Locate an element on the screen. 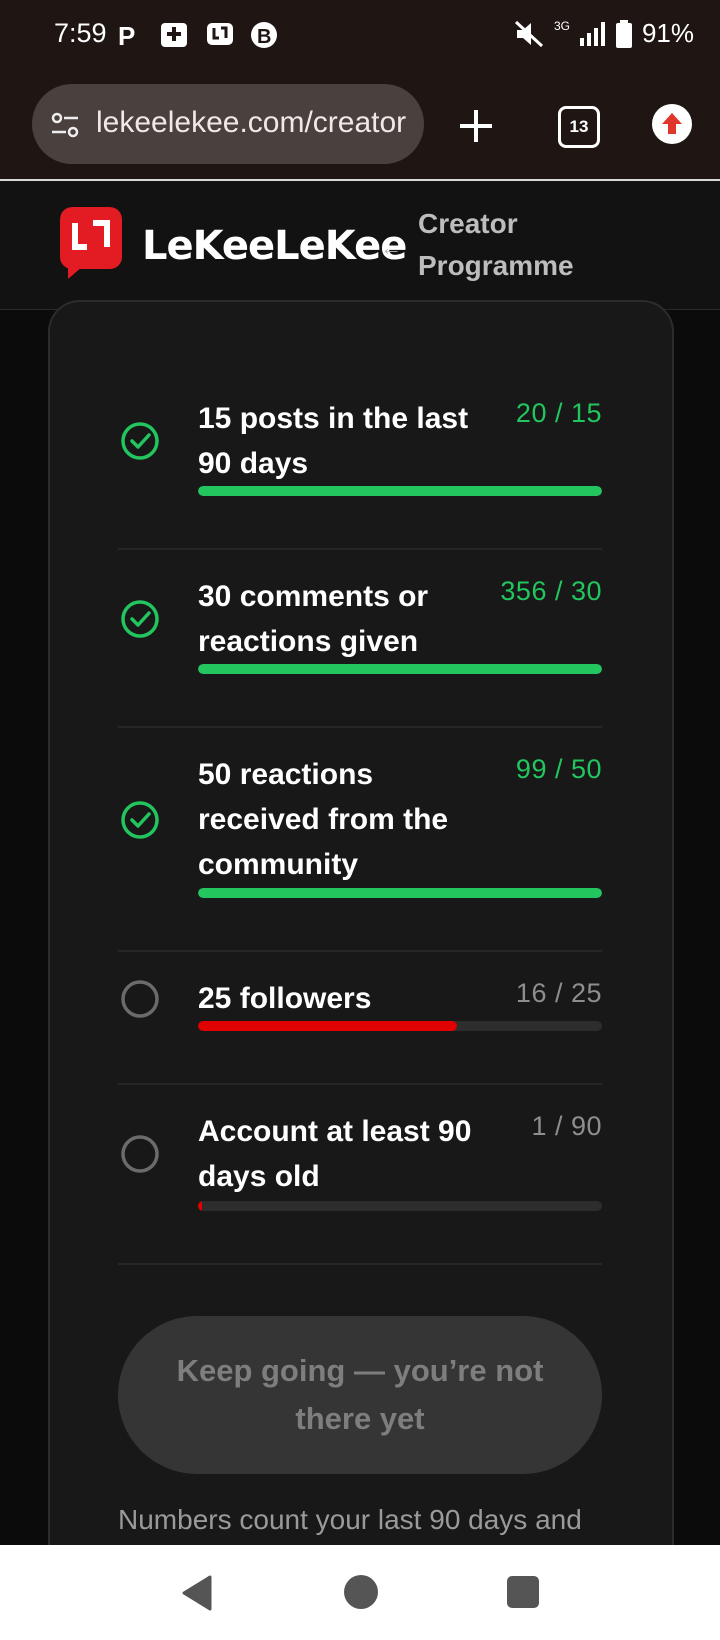  add-box-icon is located at coordinates (174, 35).